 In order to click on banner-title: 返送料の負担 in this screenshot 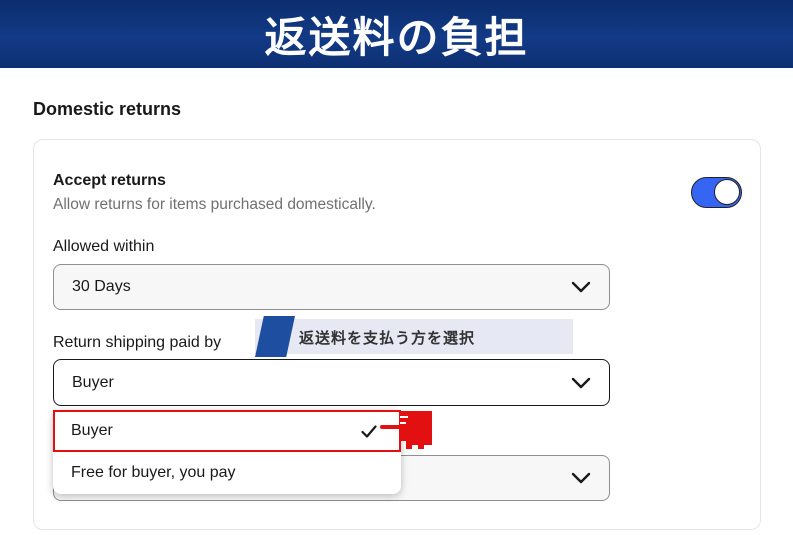, I will do `click(396, 37)`.